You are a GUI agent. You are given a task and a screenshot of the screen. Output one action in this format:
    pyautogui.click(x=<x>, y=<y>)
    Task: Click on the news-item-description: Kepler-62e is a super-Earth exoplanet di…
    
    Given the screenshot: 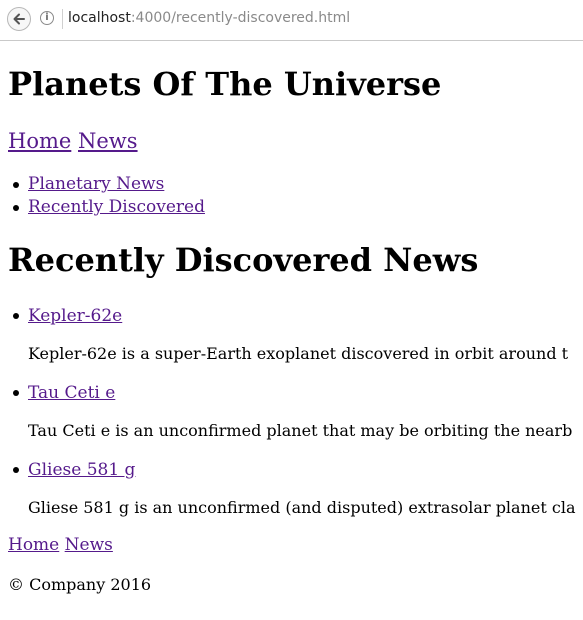 What is the action you would take?
    pyautogui.click(x=298, y=353)
    